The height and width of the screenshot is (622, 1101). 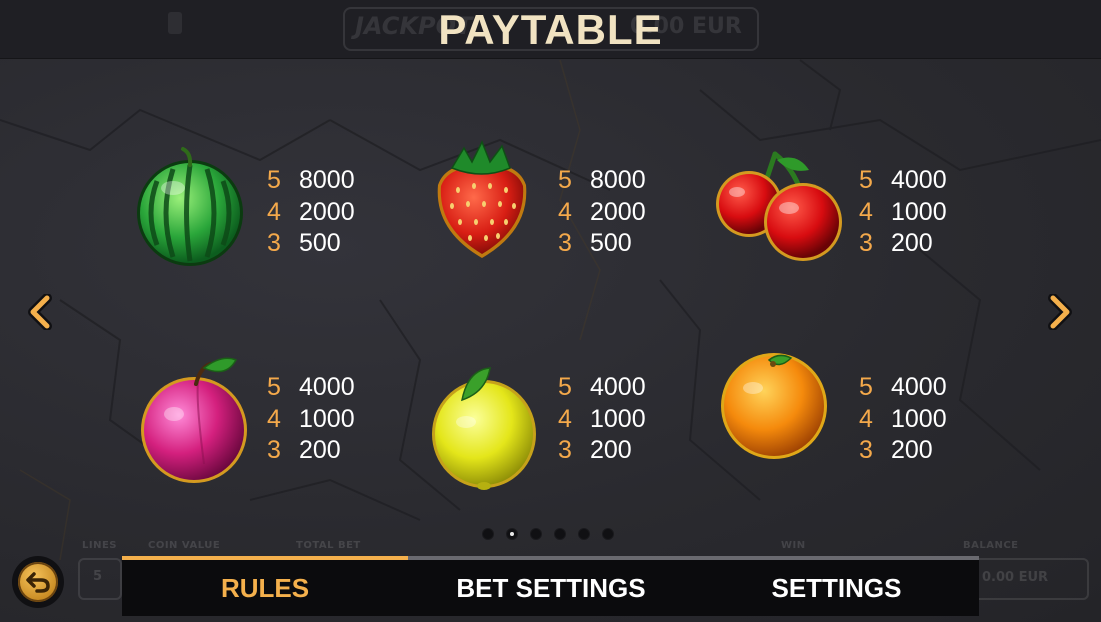 I want to click on cherries-paytable: 5 4000 4 1000 3 200, so click(x=903, y=212).